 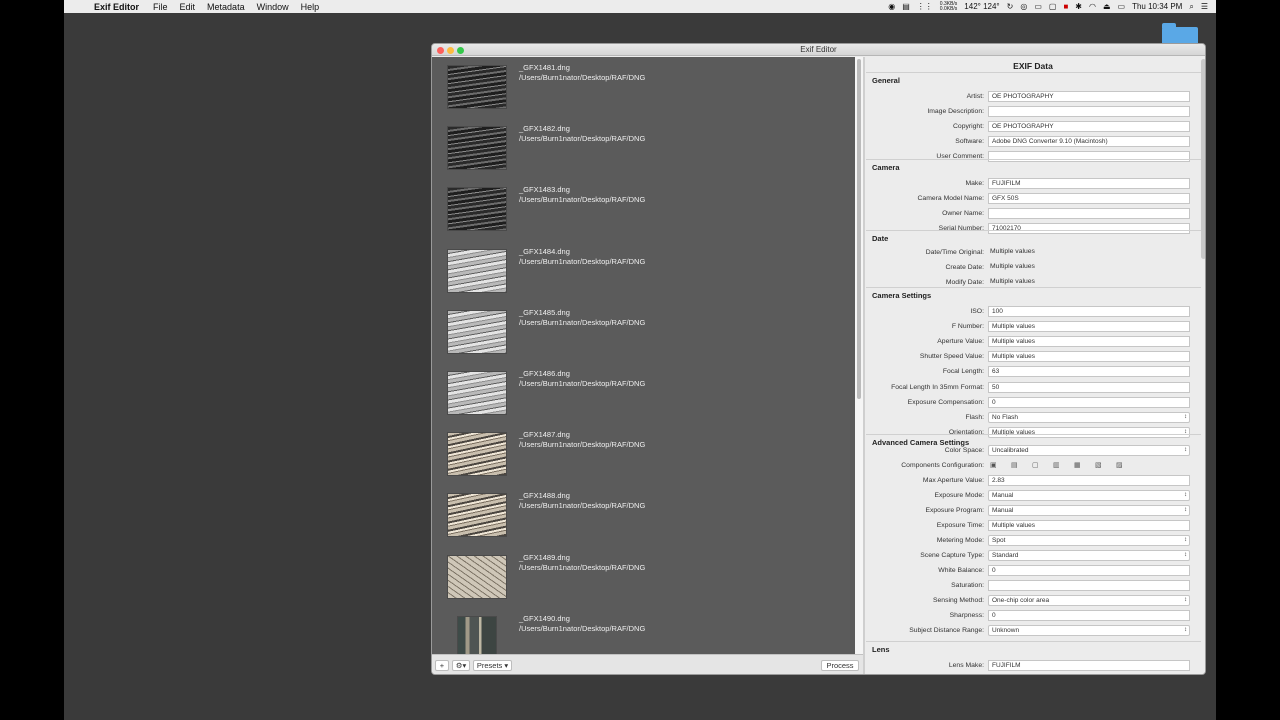 I want to click on value-datetime-original: Multiple values, so click(x=1012, y=251).